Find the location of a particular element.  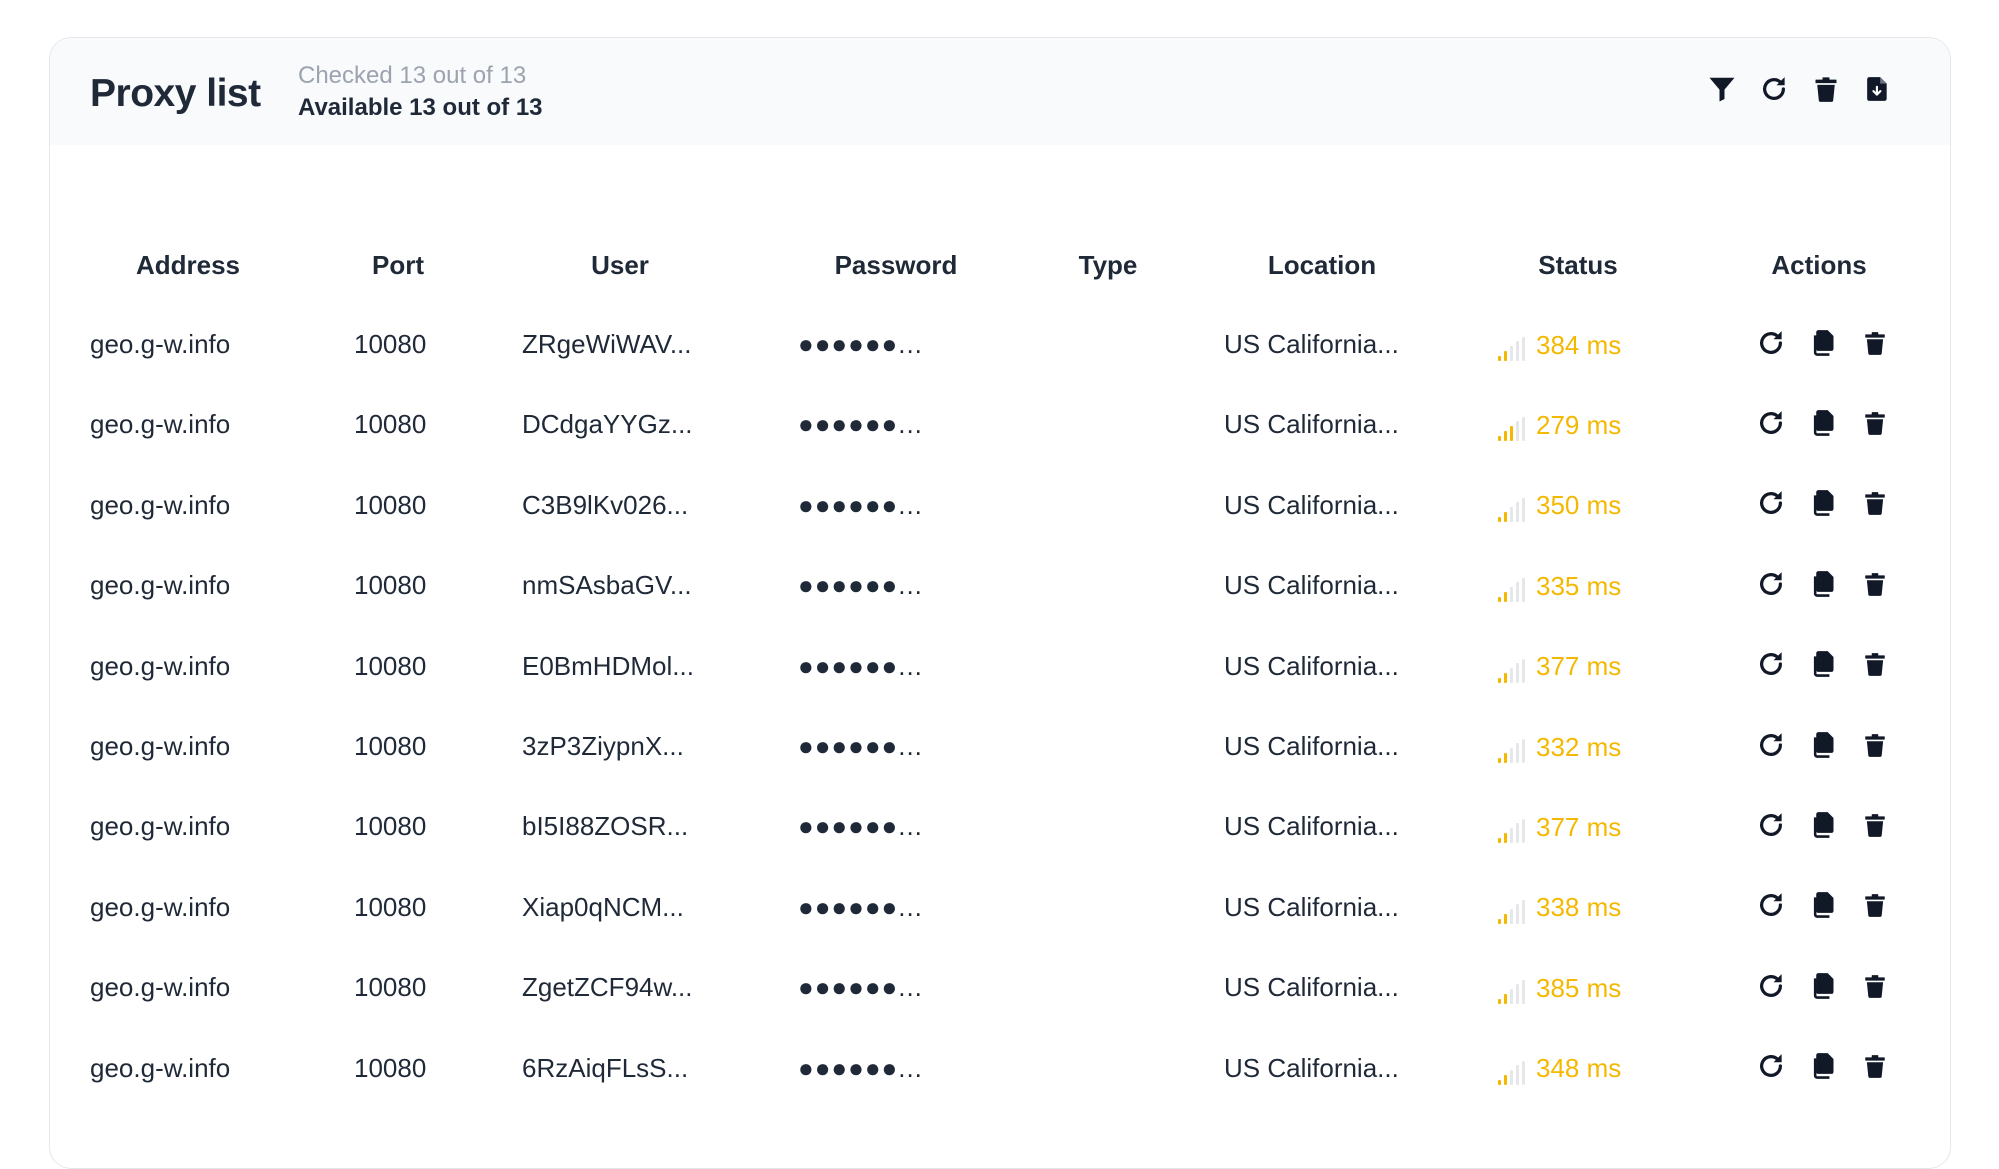

col-header-type: Type is located at coordinates (1108, 265).